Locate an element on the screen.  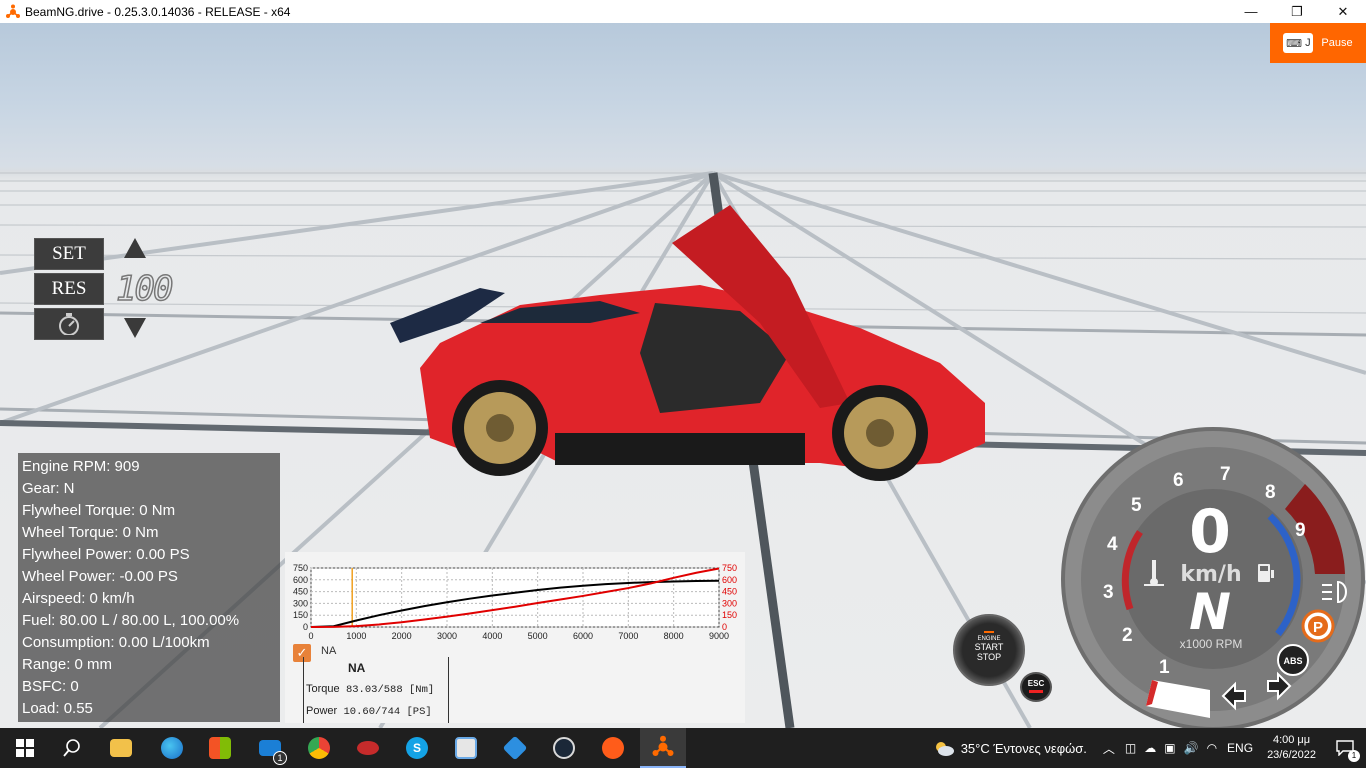
minimize-button: — is located at coordinates (1251, 11).